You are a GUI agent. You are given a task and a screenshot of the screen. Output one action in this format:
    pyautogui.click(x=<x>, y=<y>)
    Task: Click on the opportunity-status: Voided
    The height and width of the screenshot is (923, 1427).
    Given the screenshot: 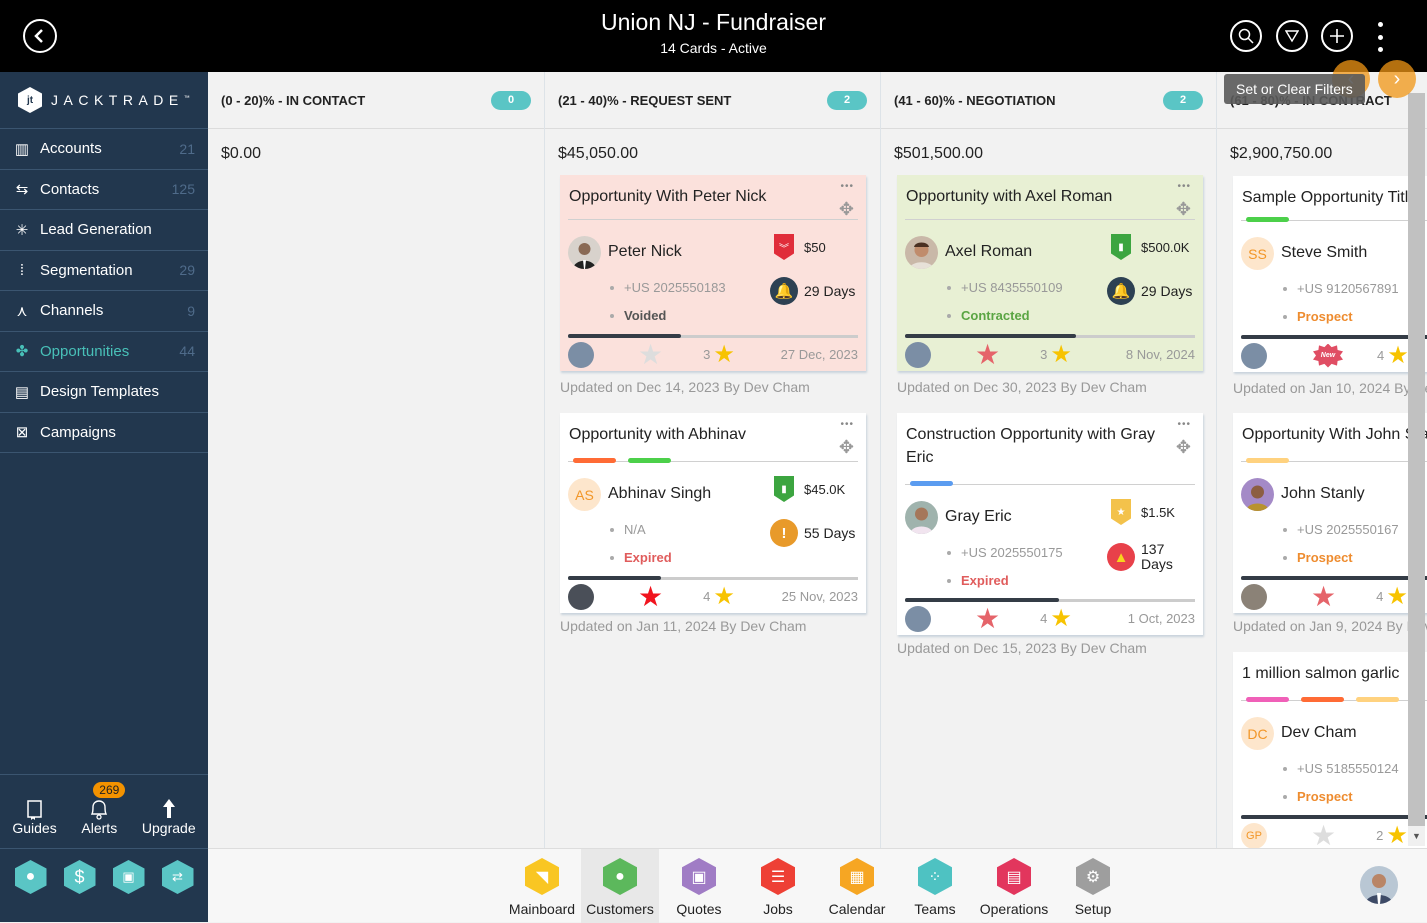 What is the action you would take?
    pyautogui.click(x=667, y=316)
    